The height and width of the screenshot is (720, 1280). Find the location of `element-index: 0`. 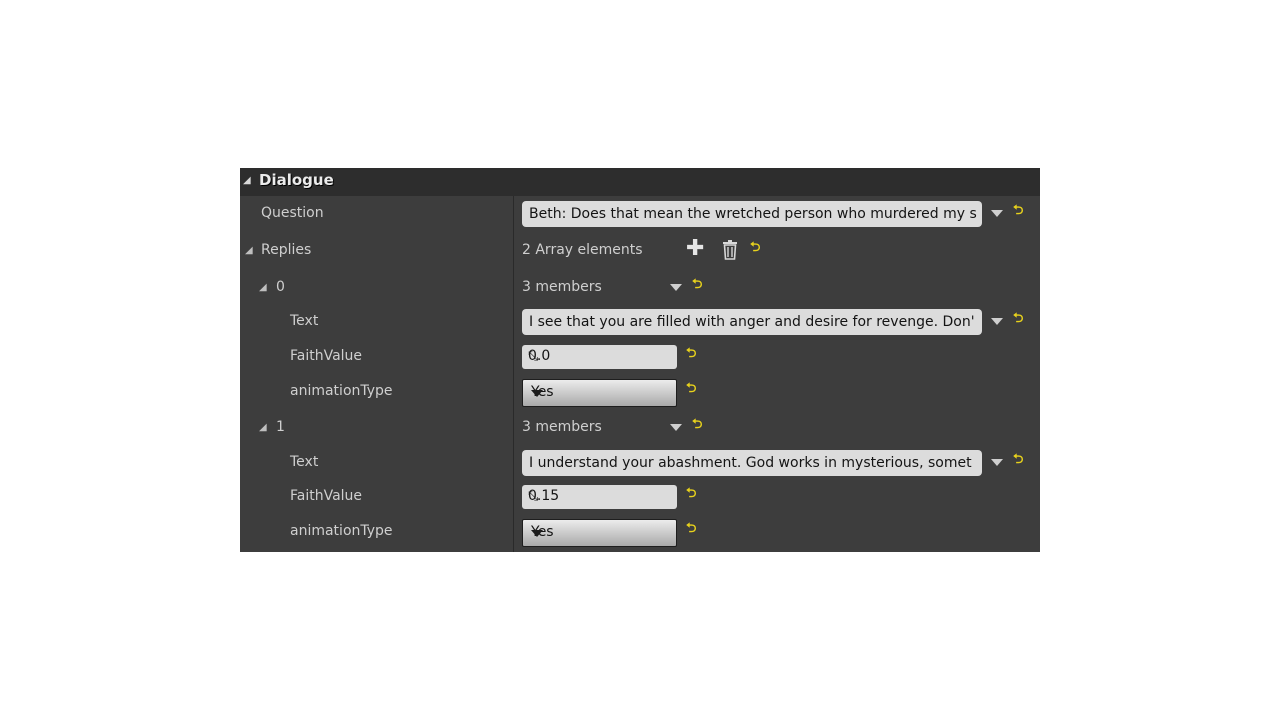

element-index: 0 is located at coordinates (280, 287).